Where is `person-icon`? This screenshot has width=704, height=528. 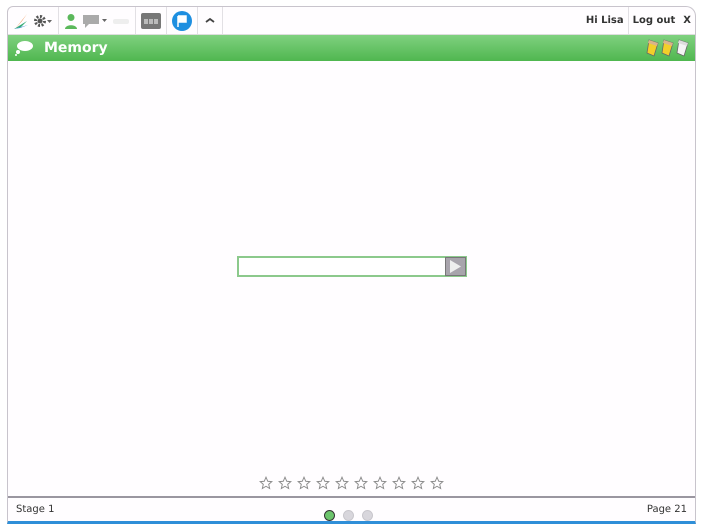
person-icon is located at coordinates (71, 20).